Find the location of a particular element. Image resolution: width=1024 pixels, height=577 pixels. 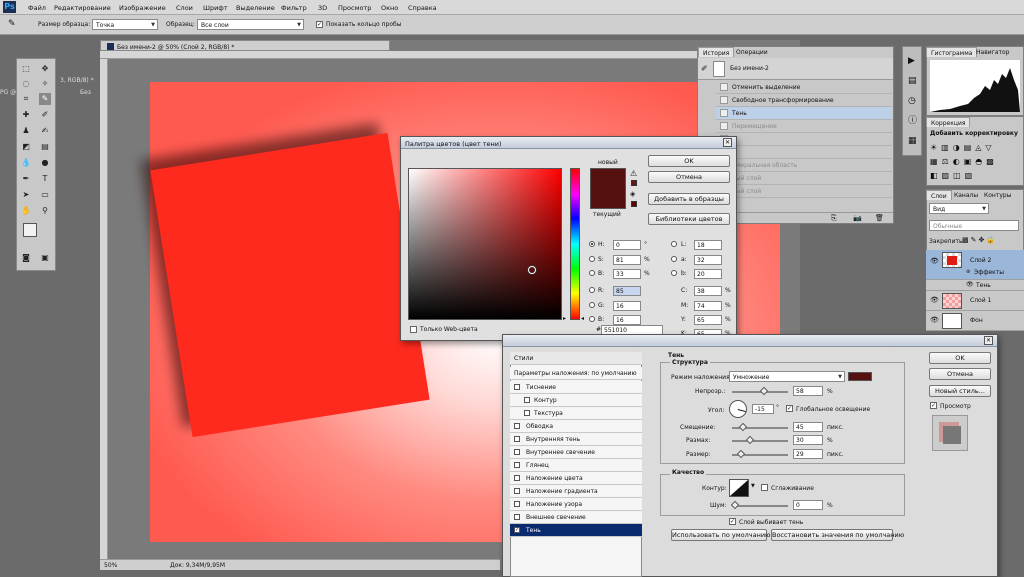

input-m: 74 is located at coordinates (708, 306).